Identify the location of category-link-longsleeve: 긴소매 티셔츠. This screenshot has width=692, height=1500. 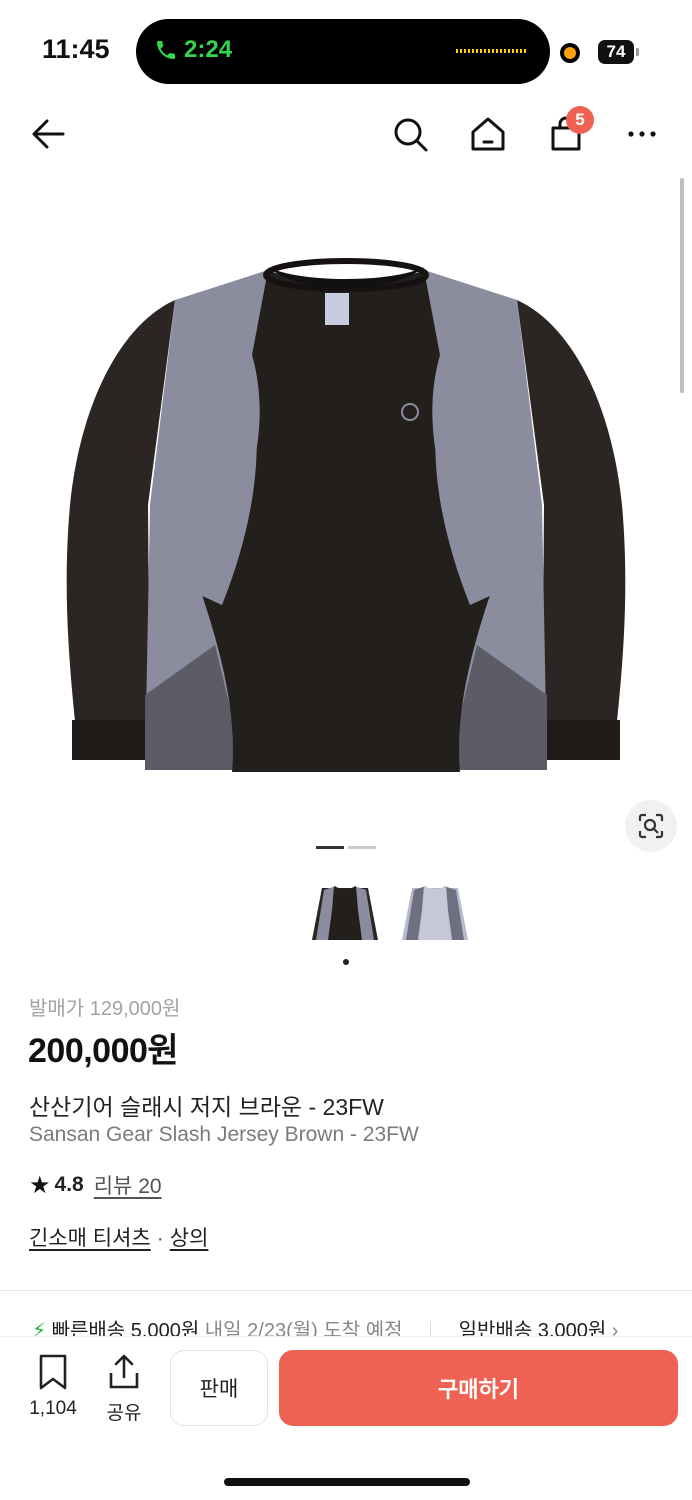
(90, 1238).